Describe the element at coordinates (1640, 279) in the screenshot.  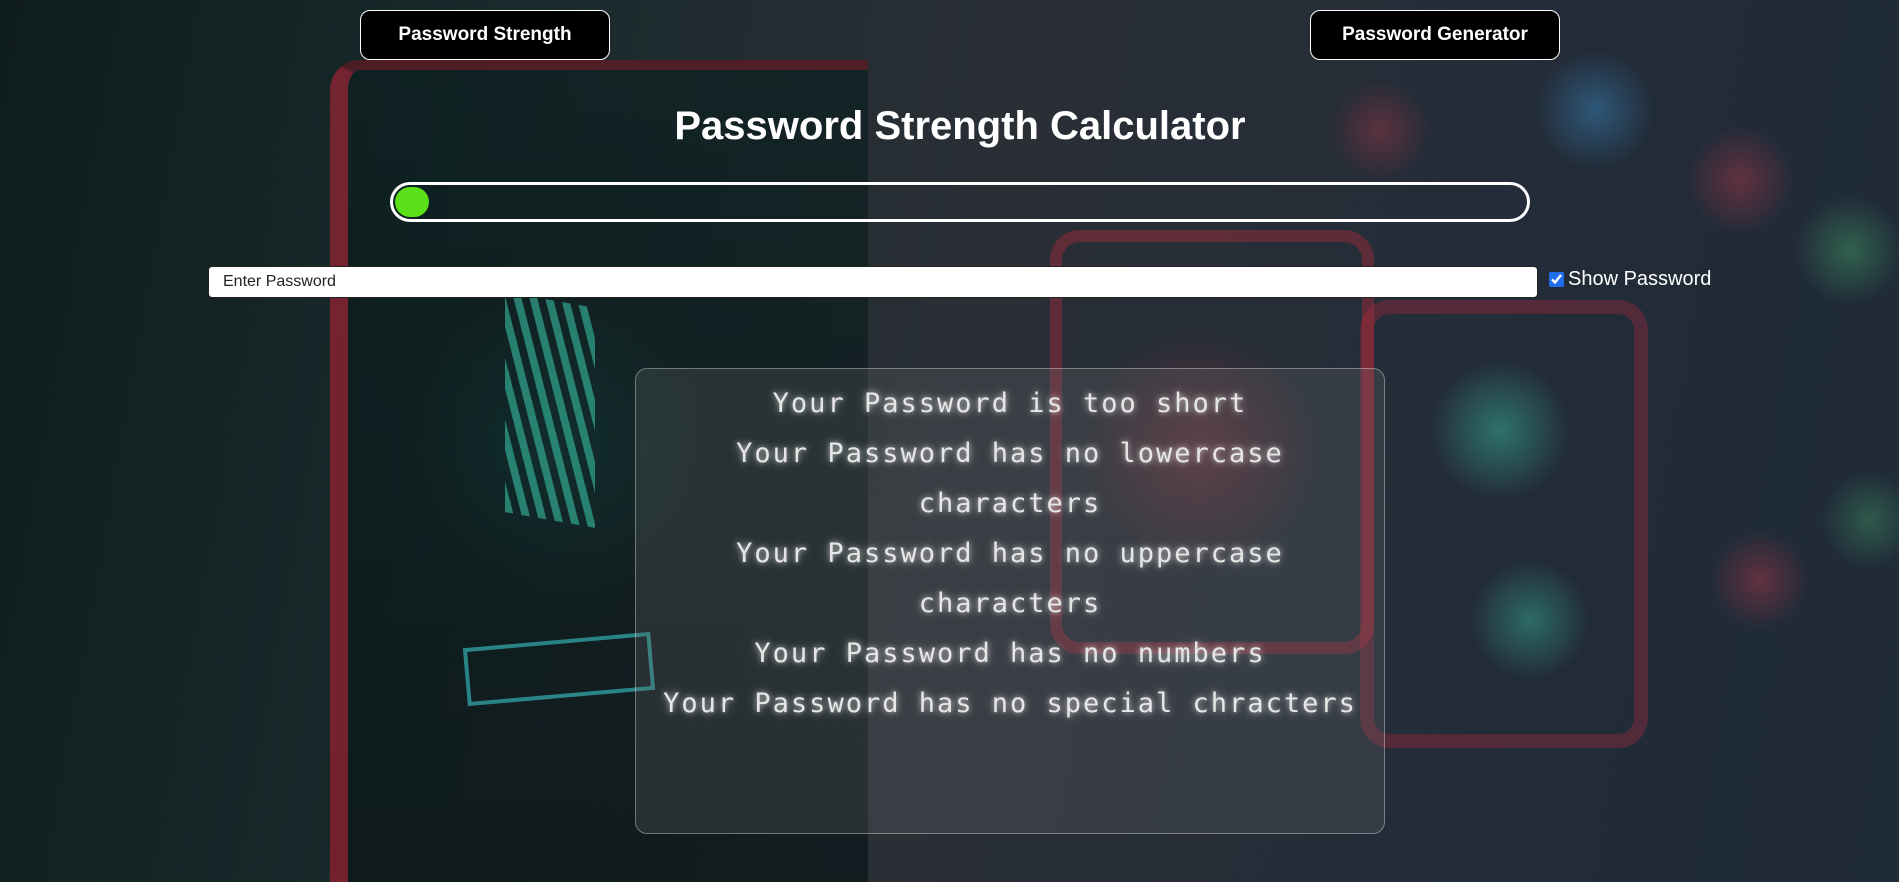
I see `show-password-label: Show Password` at that location.